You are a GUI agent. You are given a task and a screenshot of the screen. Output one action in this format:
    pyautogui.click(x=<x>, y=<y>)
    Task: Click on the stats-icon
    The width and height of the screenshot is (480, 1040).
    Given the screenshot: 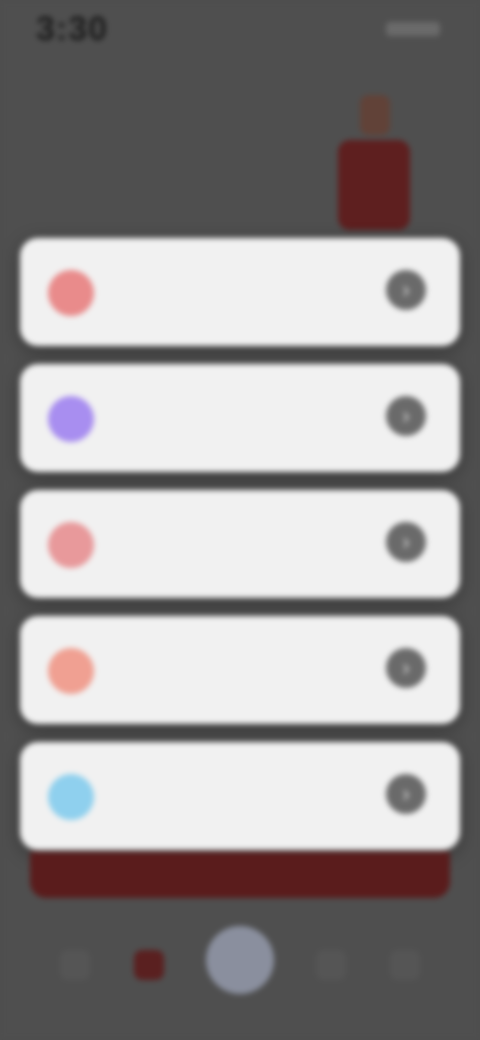 What is the action you would take?
    pyautogui.click(x=149, y=965)
    